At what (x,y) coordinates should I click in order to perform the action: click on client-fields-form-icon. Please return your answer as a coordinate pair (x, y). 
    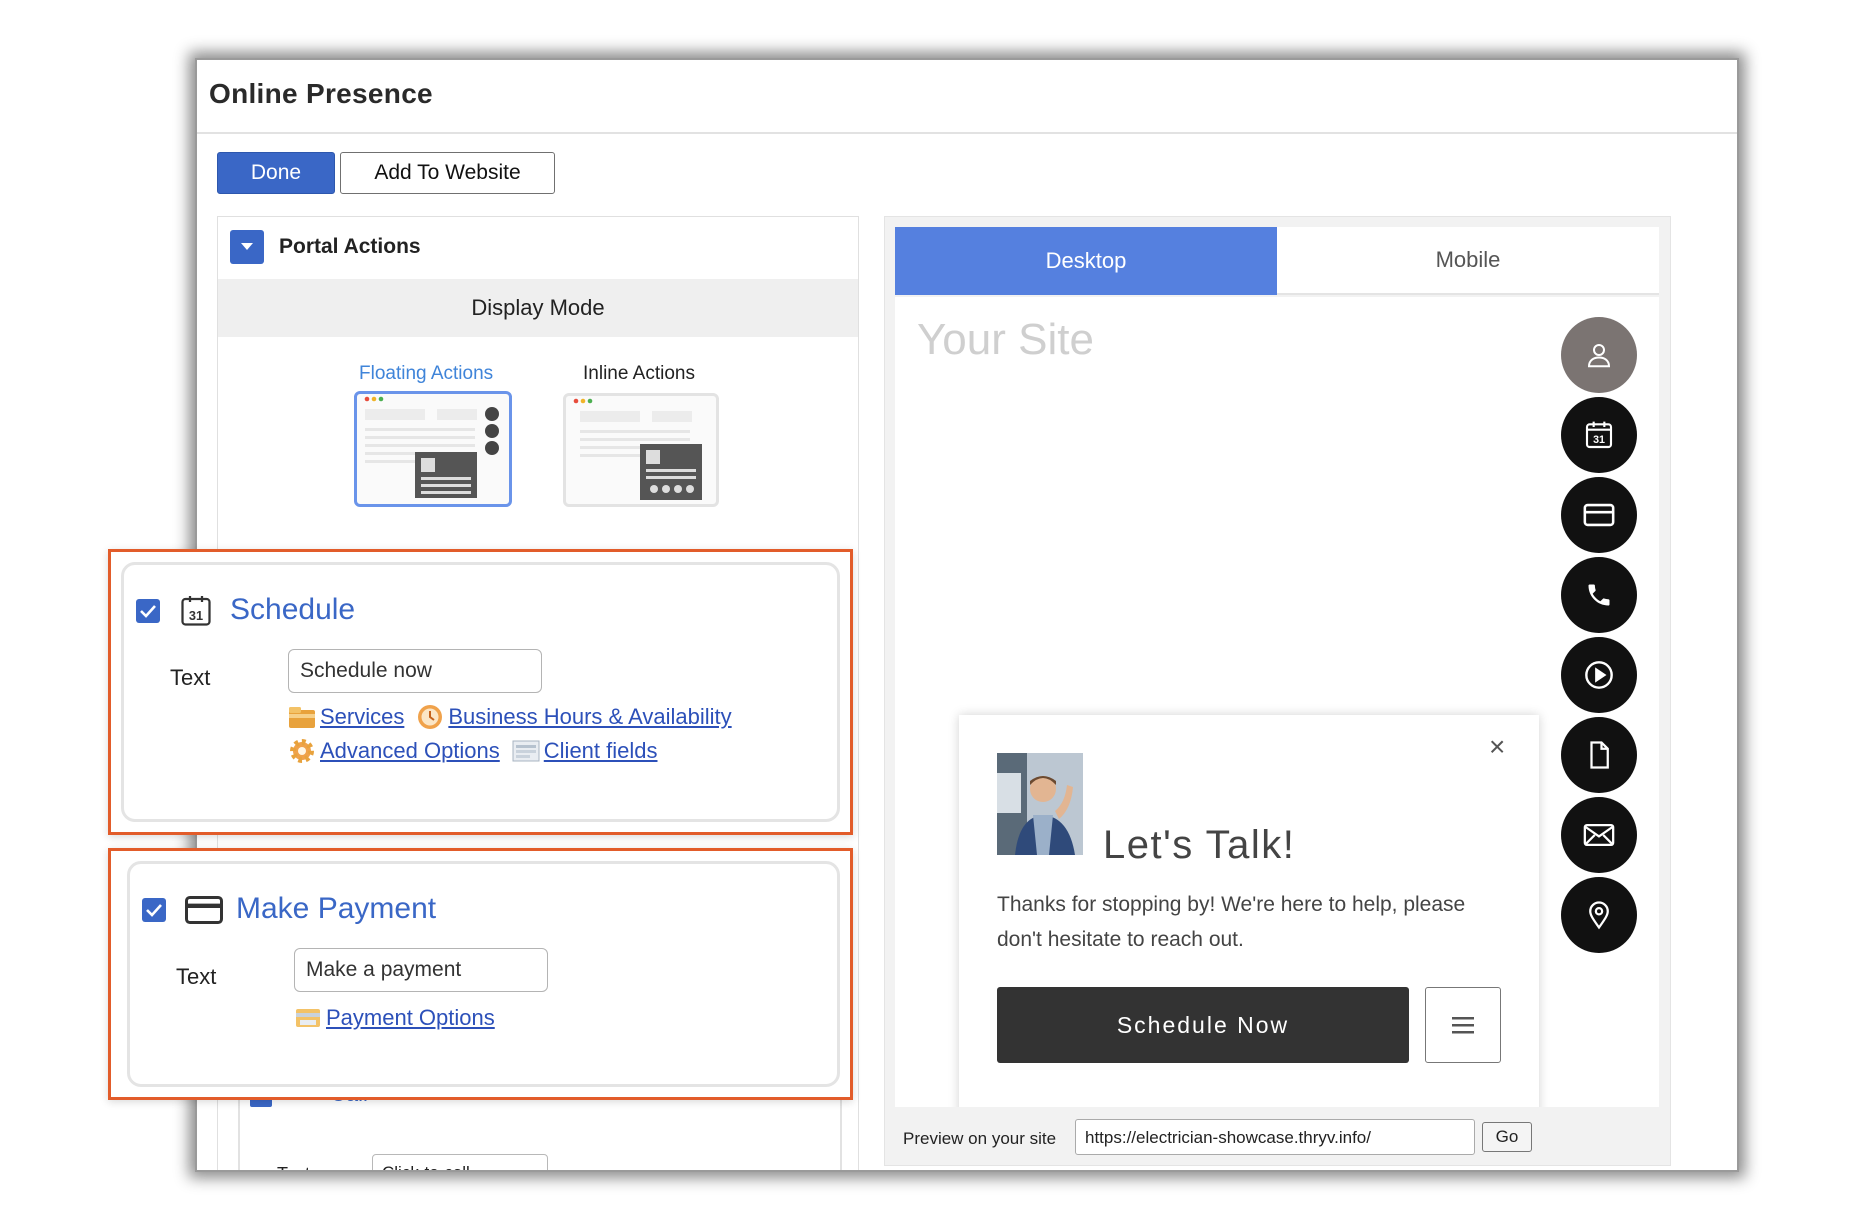
    Looking at the image, I should click on (526, 751).